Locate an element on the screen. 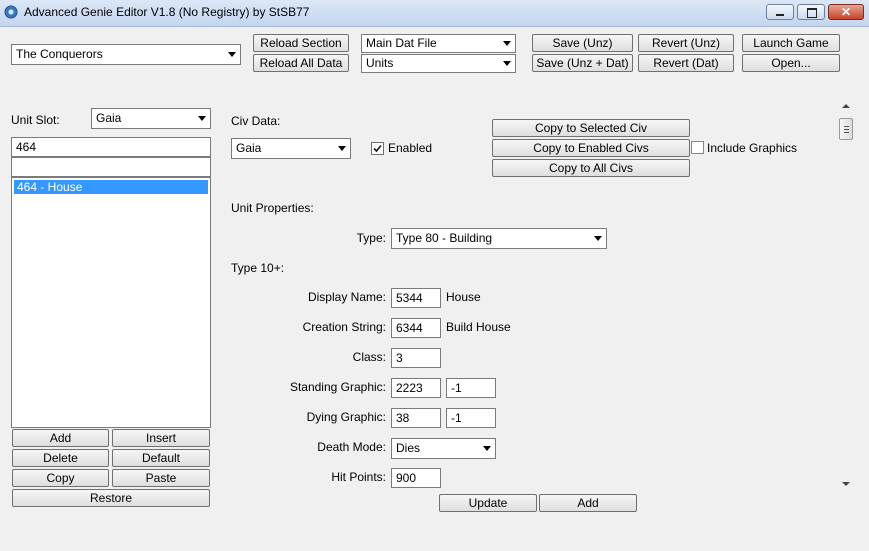 This screenshot has height=551, width=869. unit-list: 464 - House is located at coordinates (111, 302).